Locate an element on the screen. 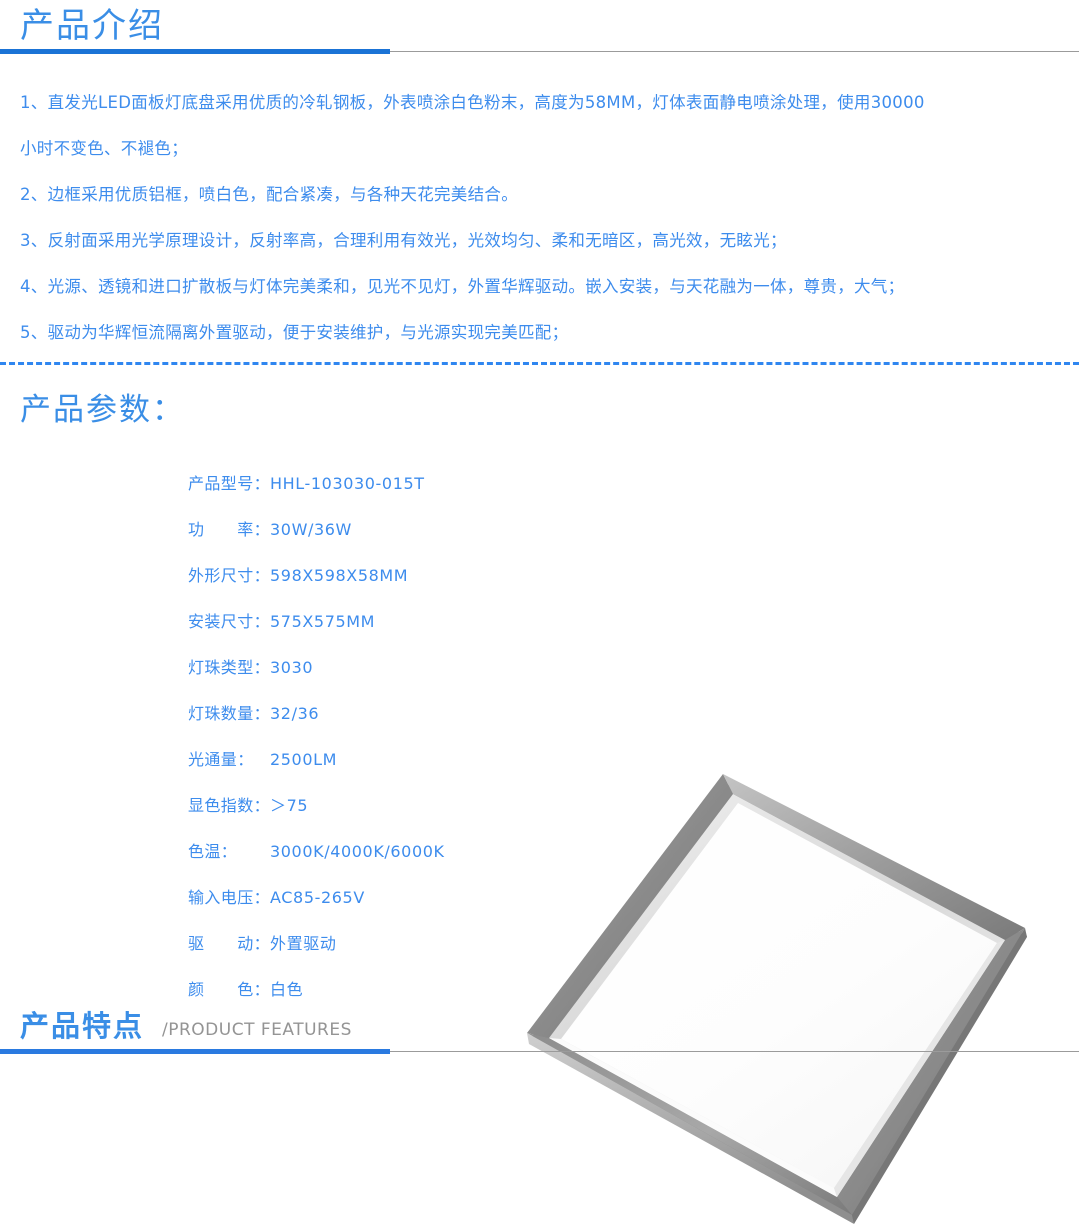  param-label: 输入电压： is located at coordinates (229, 897).